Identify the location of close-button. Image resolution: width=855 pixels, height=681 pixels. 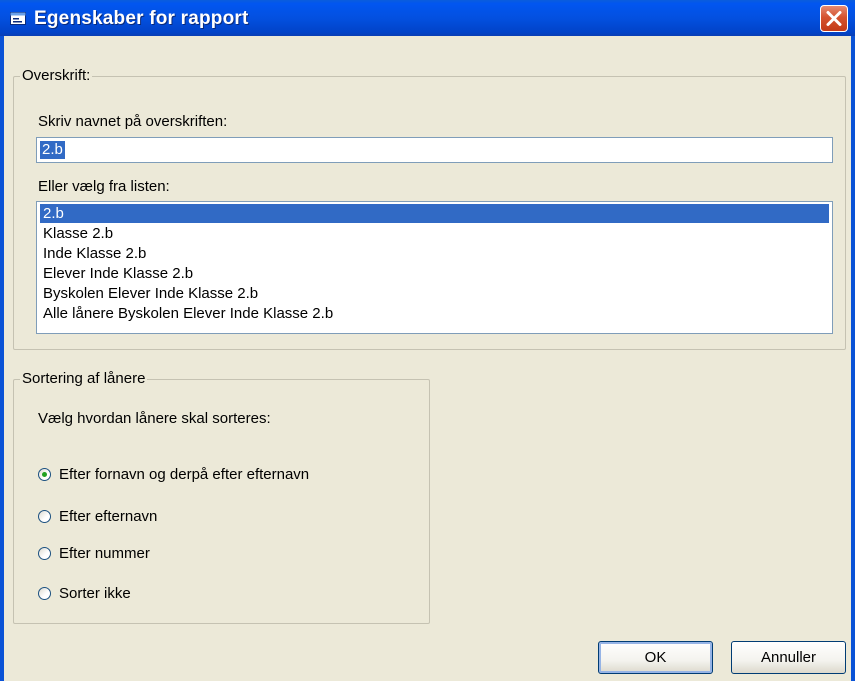
(834, 18).